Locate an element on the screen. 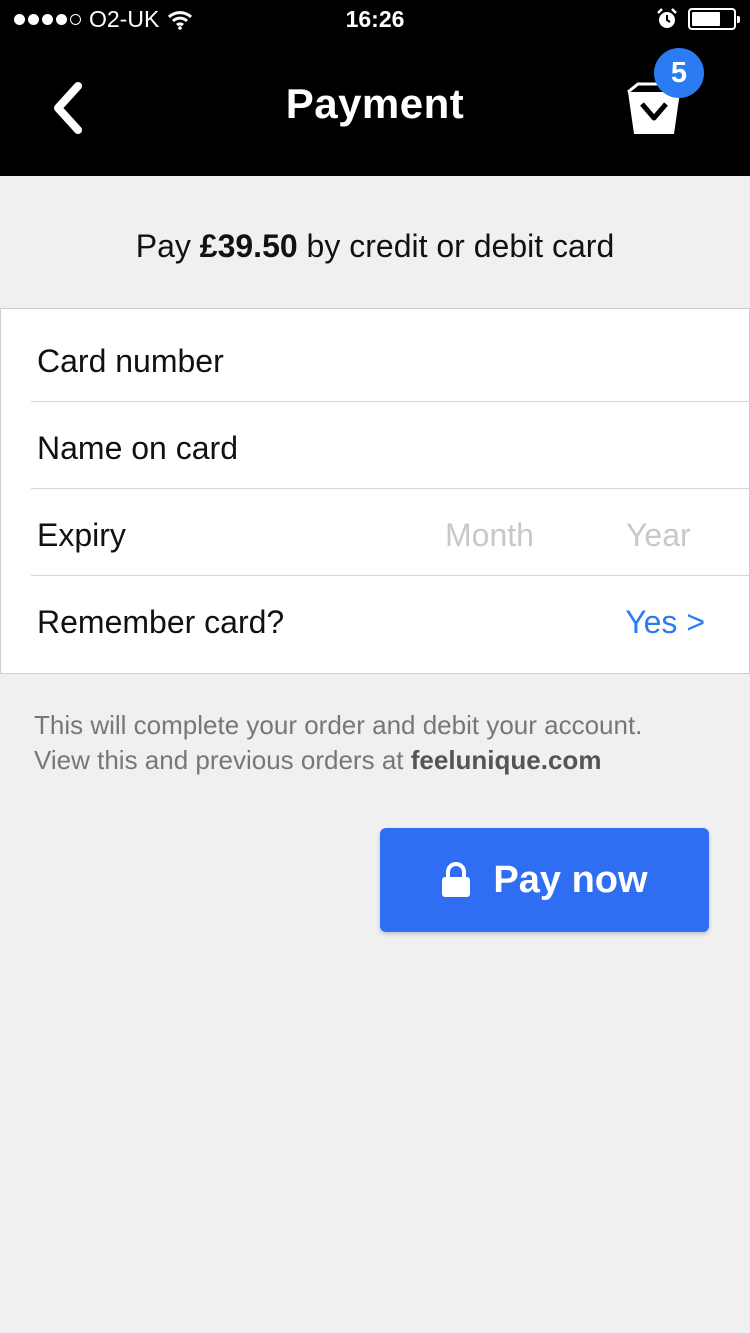  basket-count-badge: 5 is located at coordinates (679, 73).